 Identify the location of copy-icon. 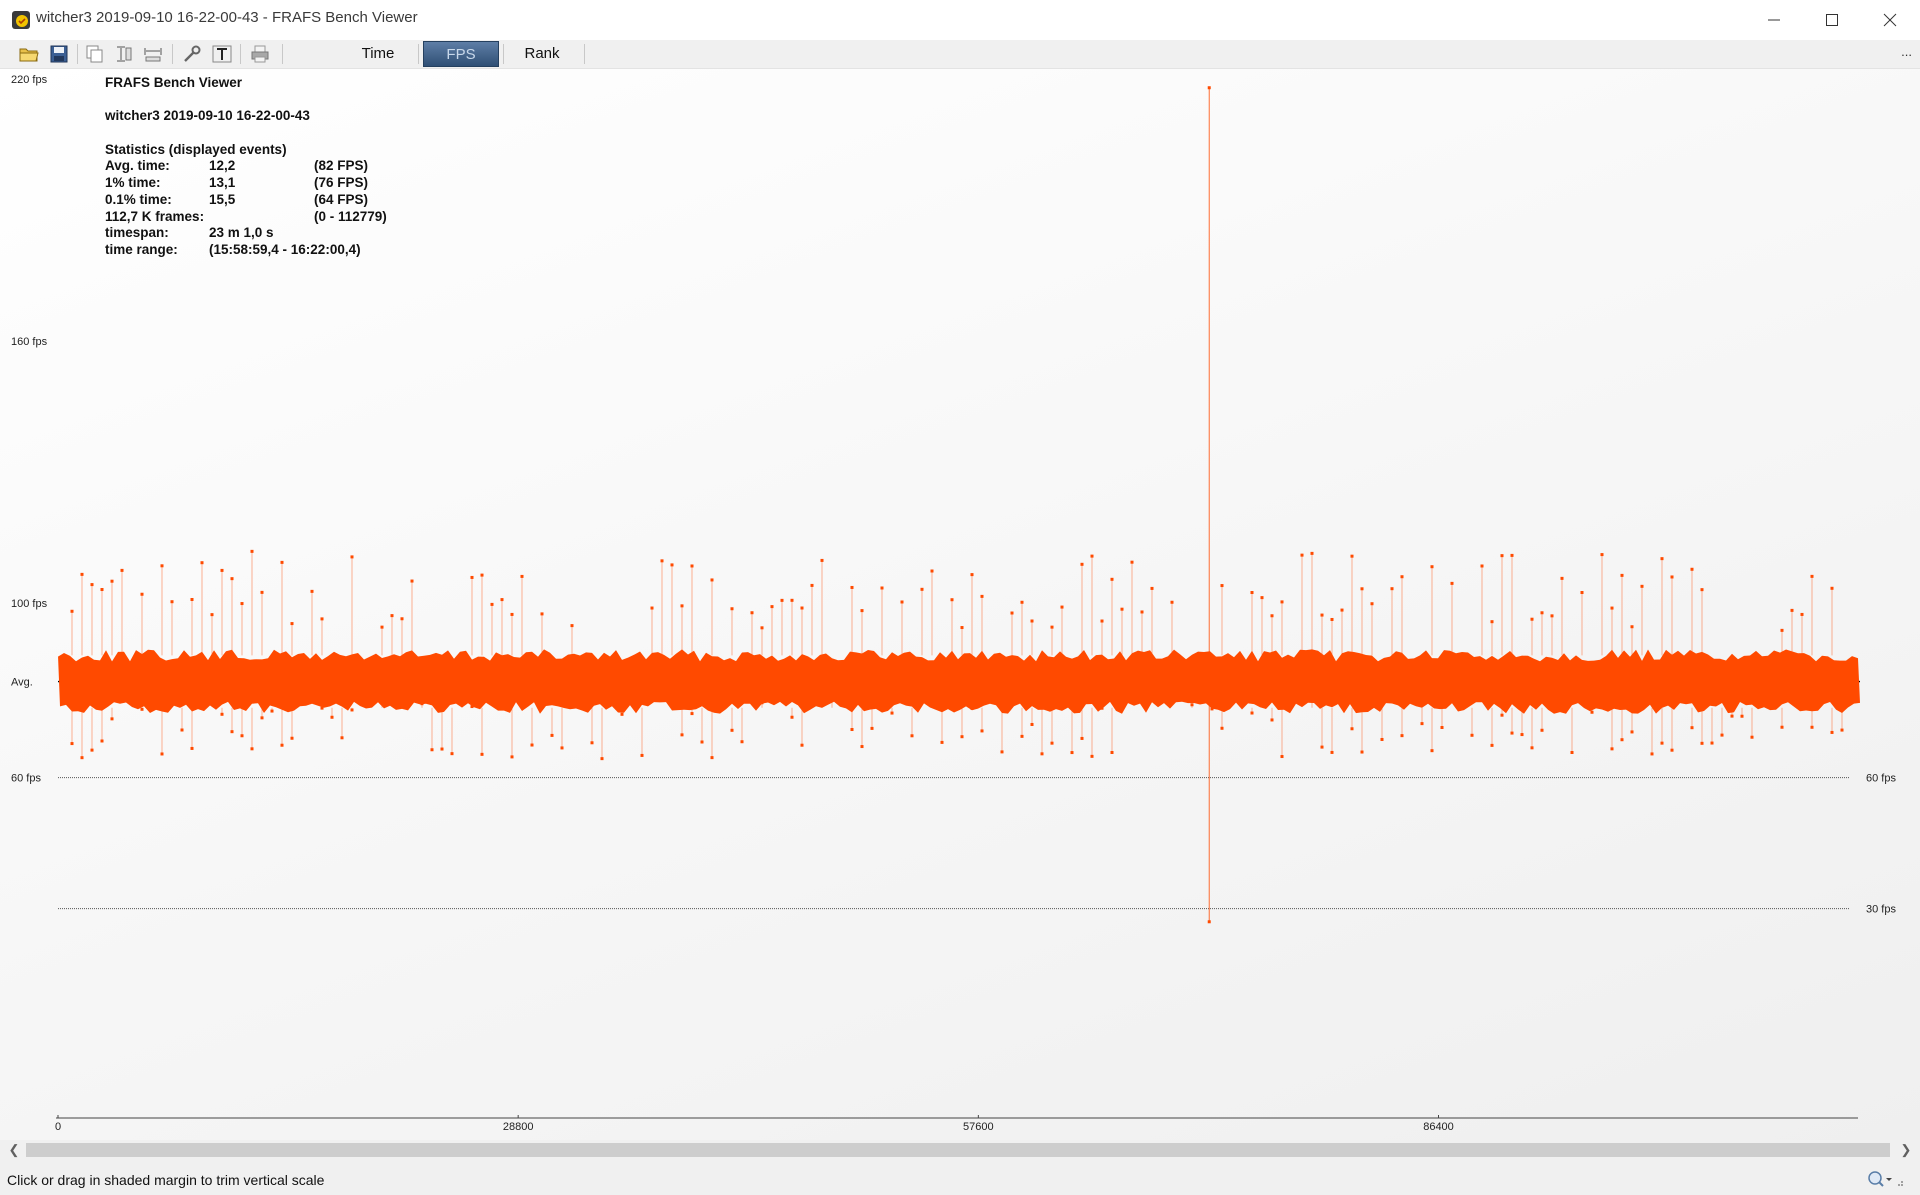
(95, 54).